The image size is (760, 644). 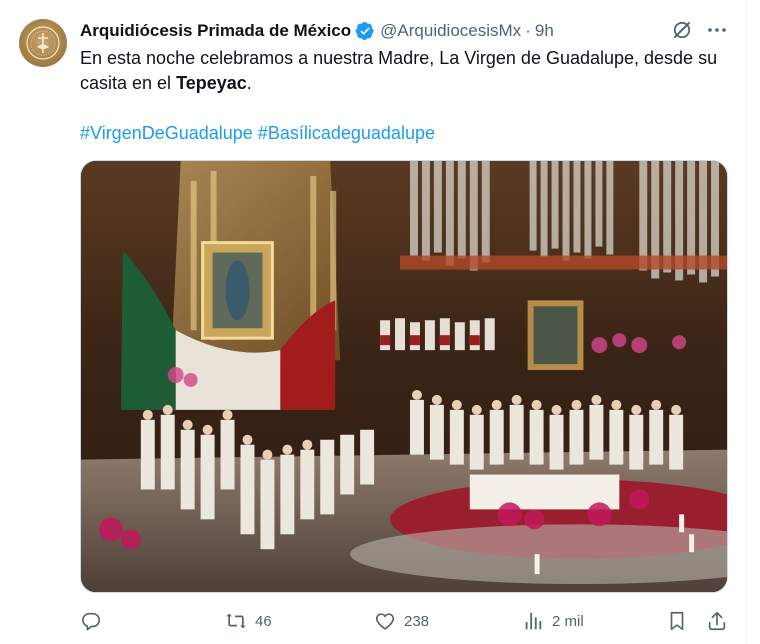 I want to click on like-count: 238, so click(x=417, y=621).